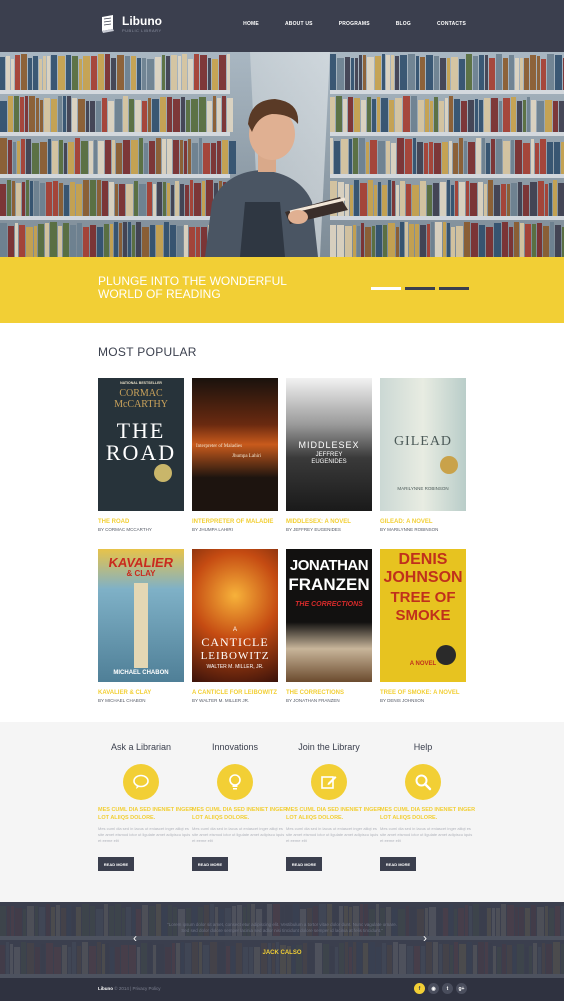 This screenshot has height=1001, width=564. I want to click on shelves-background, so click(282, 941).